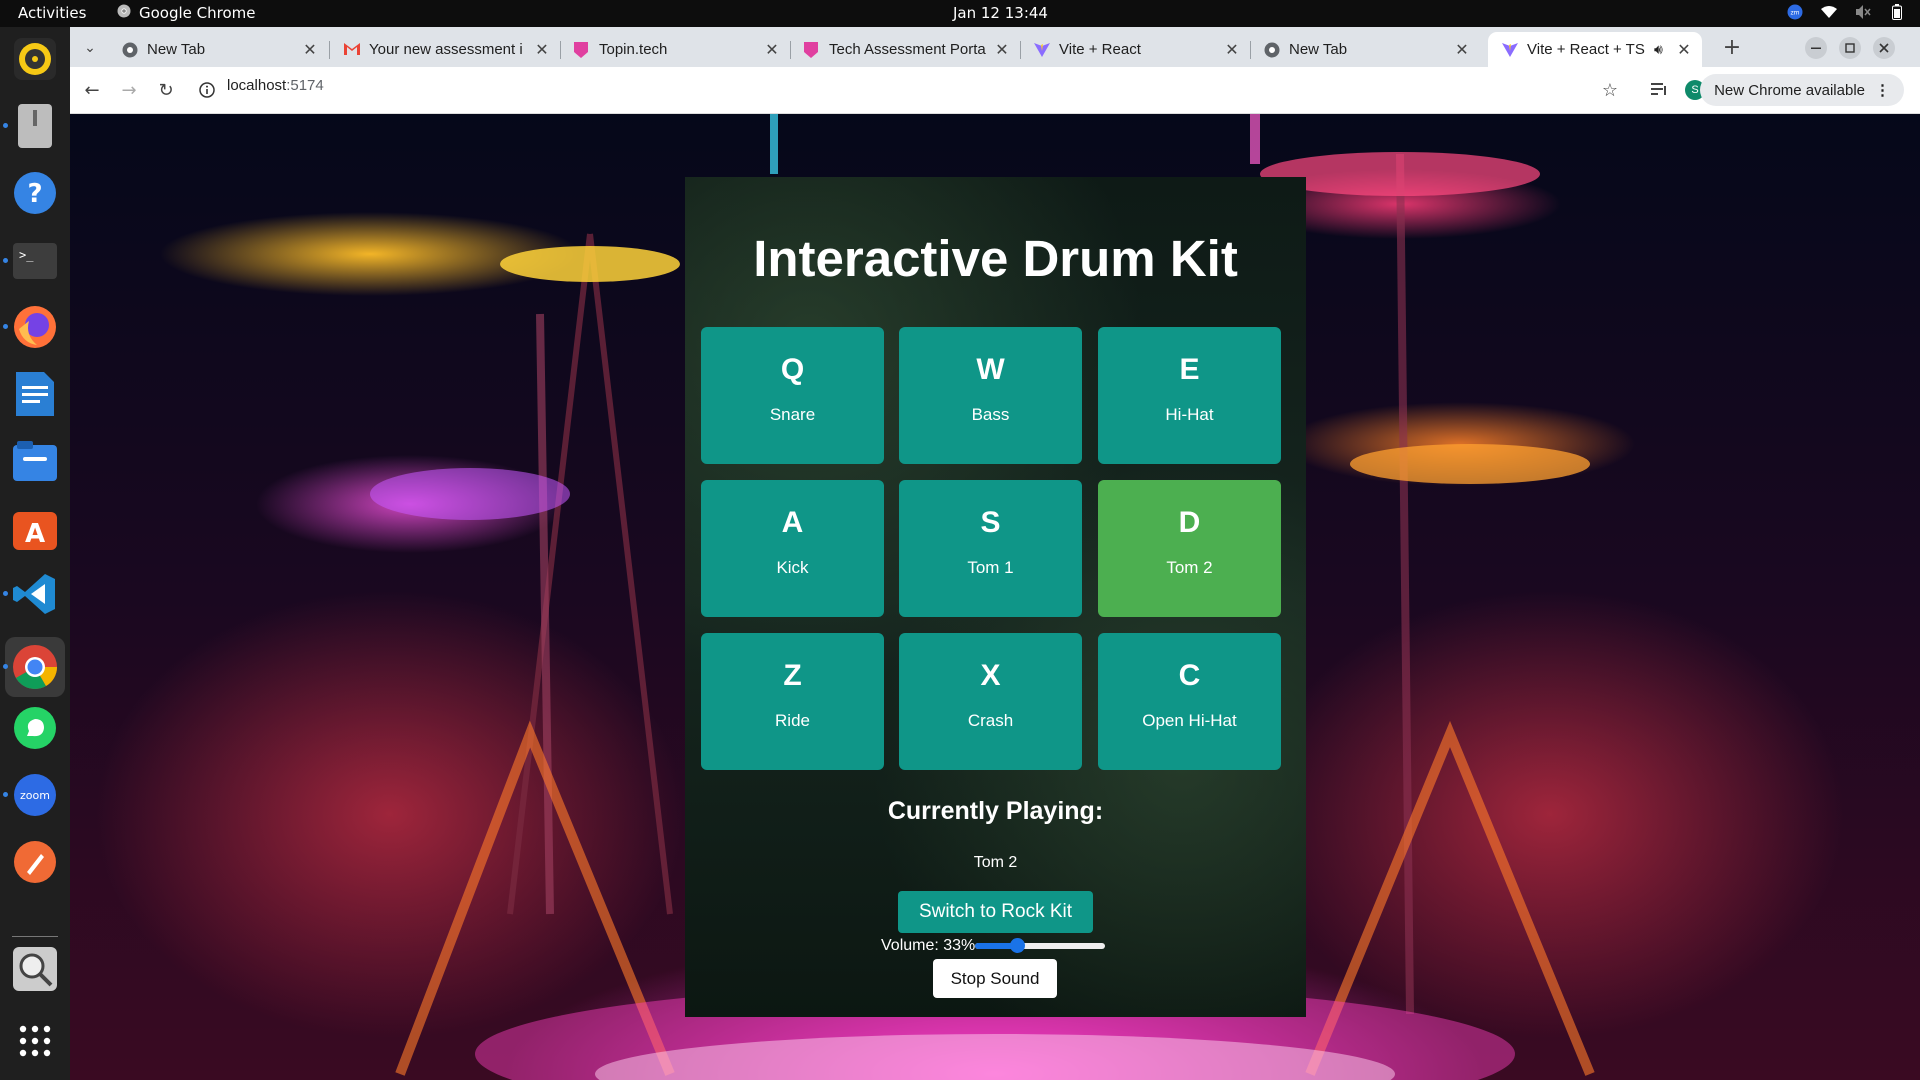 The width and height of the screenshot is (1920, 1080). What do you see at coordinates (990, 414) in the screenshot?
I see `pad-label: Bass` at bounding box center [990, 414].